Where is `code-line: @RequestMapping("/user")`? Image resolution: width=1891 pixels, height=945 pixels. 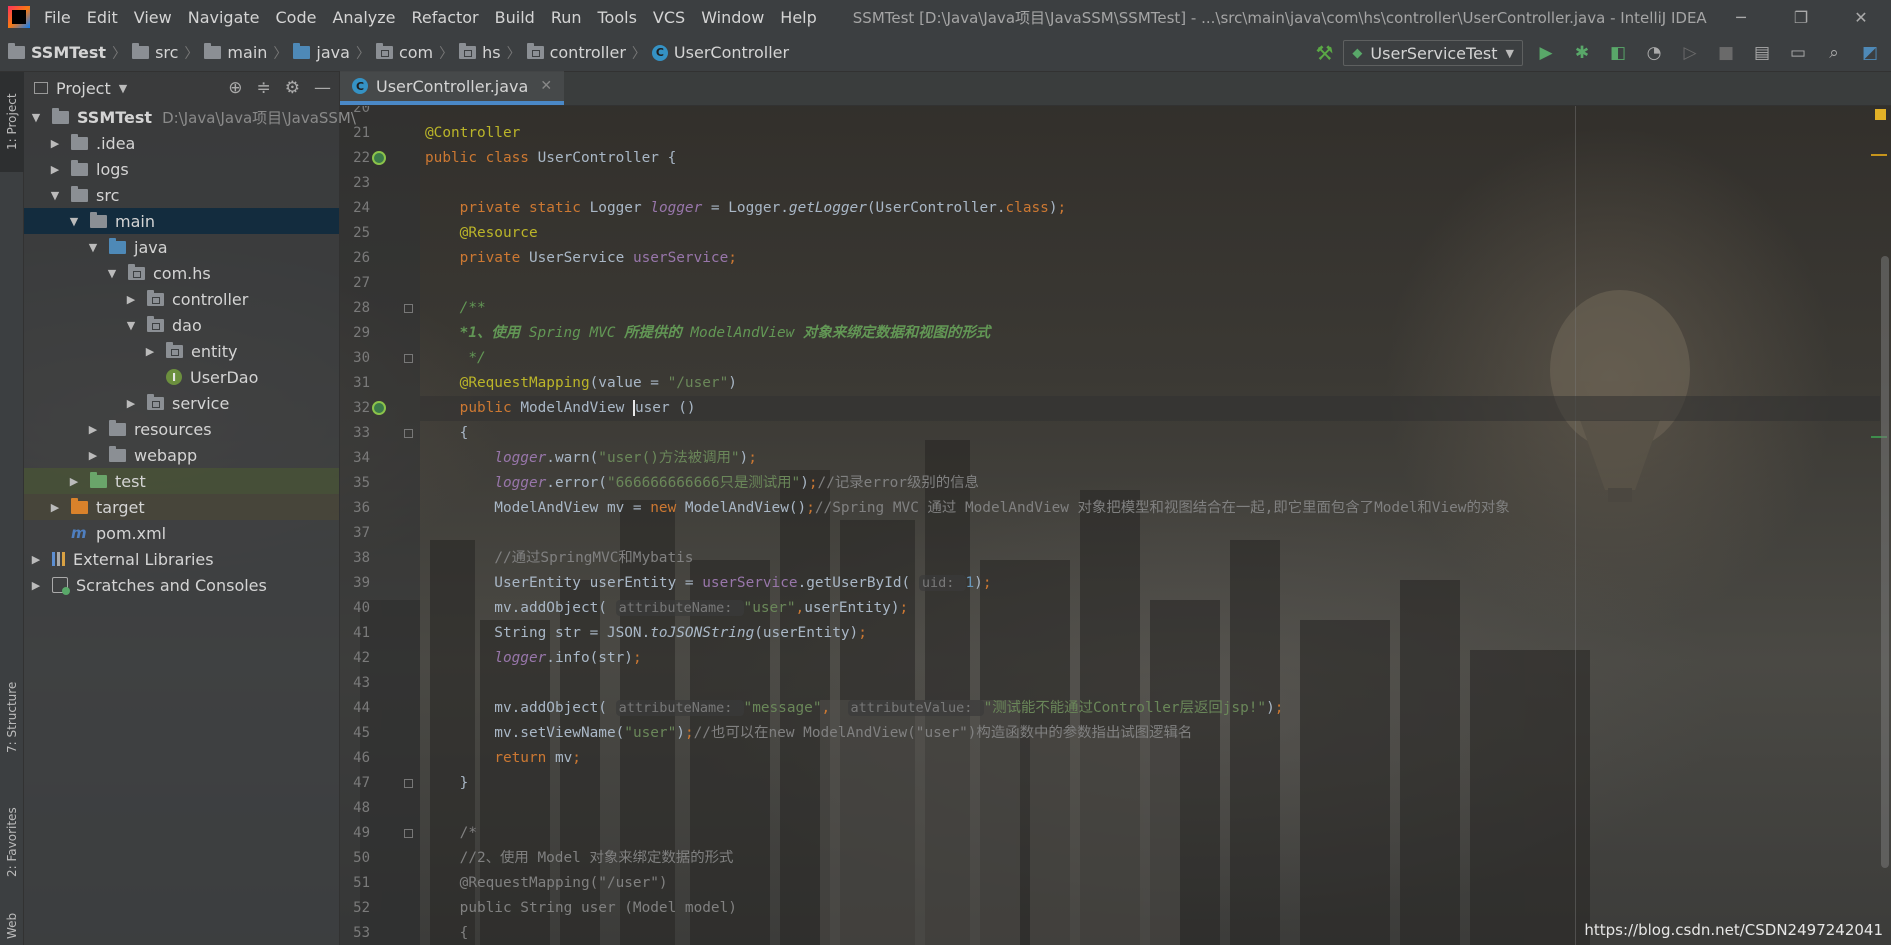 code-line: @RequestMapping("/user") is located at coordinates (1150, 883).